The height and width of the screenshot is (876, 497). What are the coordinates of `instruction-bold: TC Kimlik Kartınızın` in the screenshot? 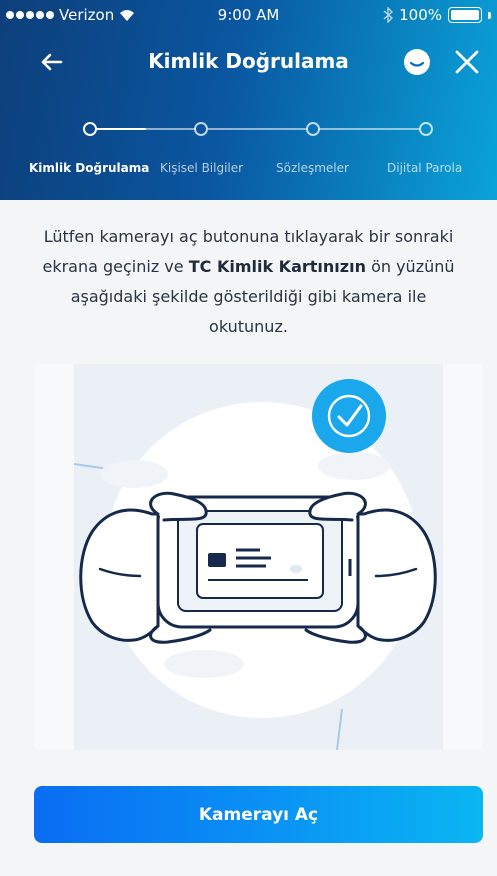 It's located at (277, 266).